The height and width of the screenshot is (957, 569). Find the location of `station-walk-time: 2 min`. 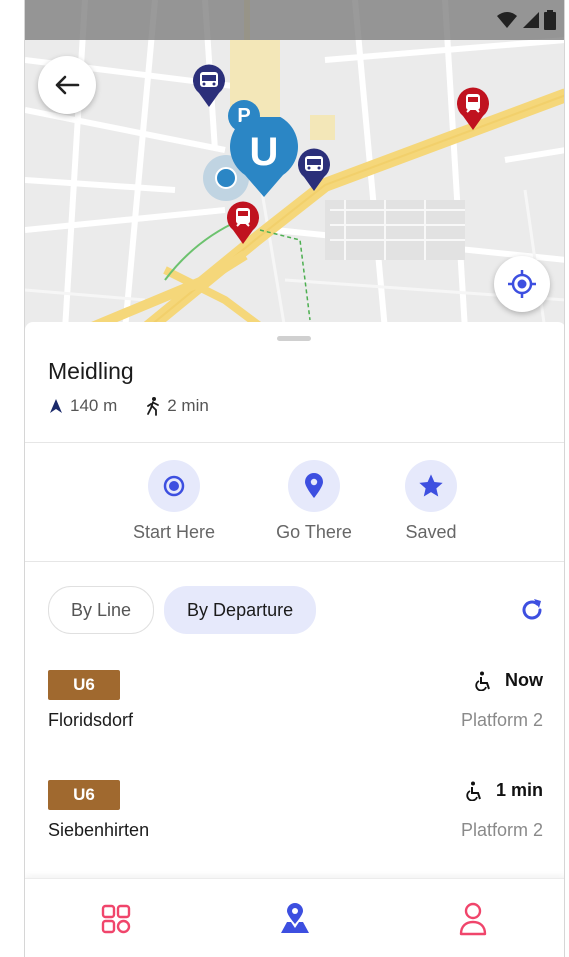

station-walk-time: 2 min is located at coordinates (188, 405).